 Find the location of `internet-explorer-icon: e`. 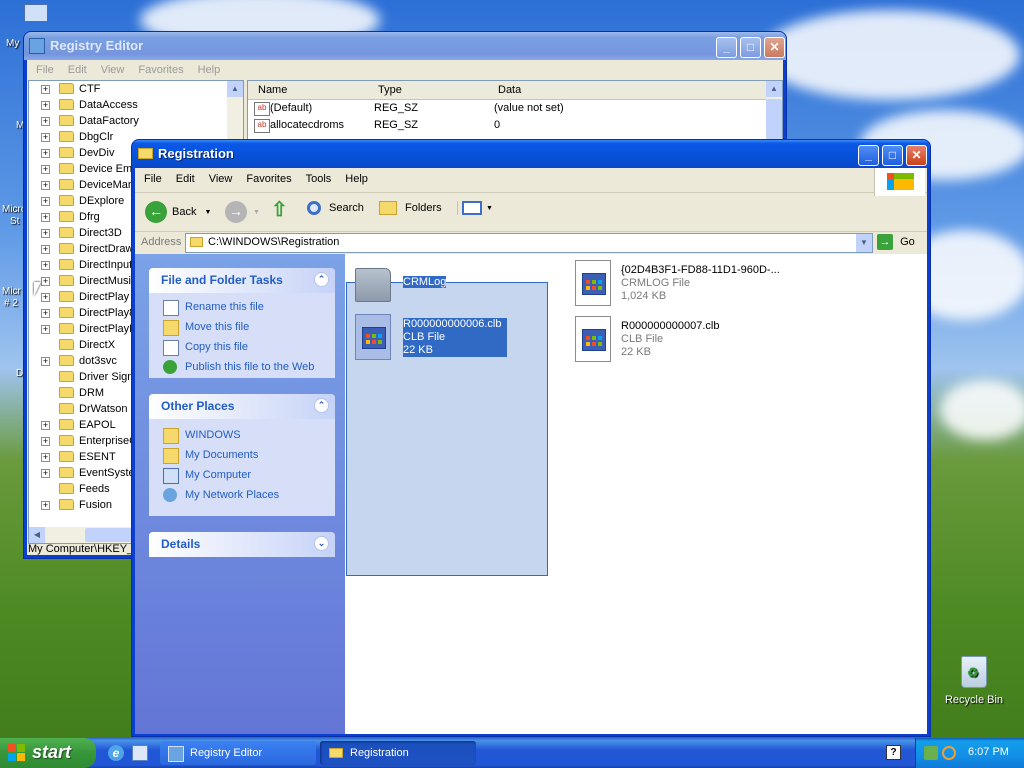

internet-explorer-icon: e is located at coordinates (116, 753).